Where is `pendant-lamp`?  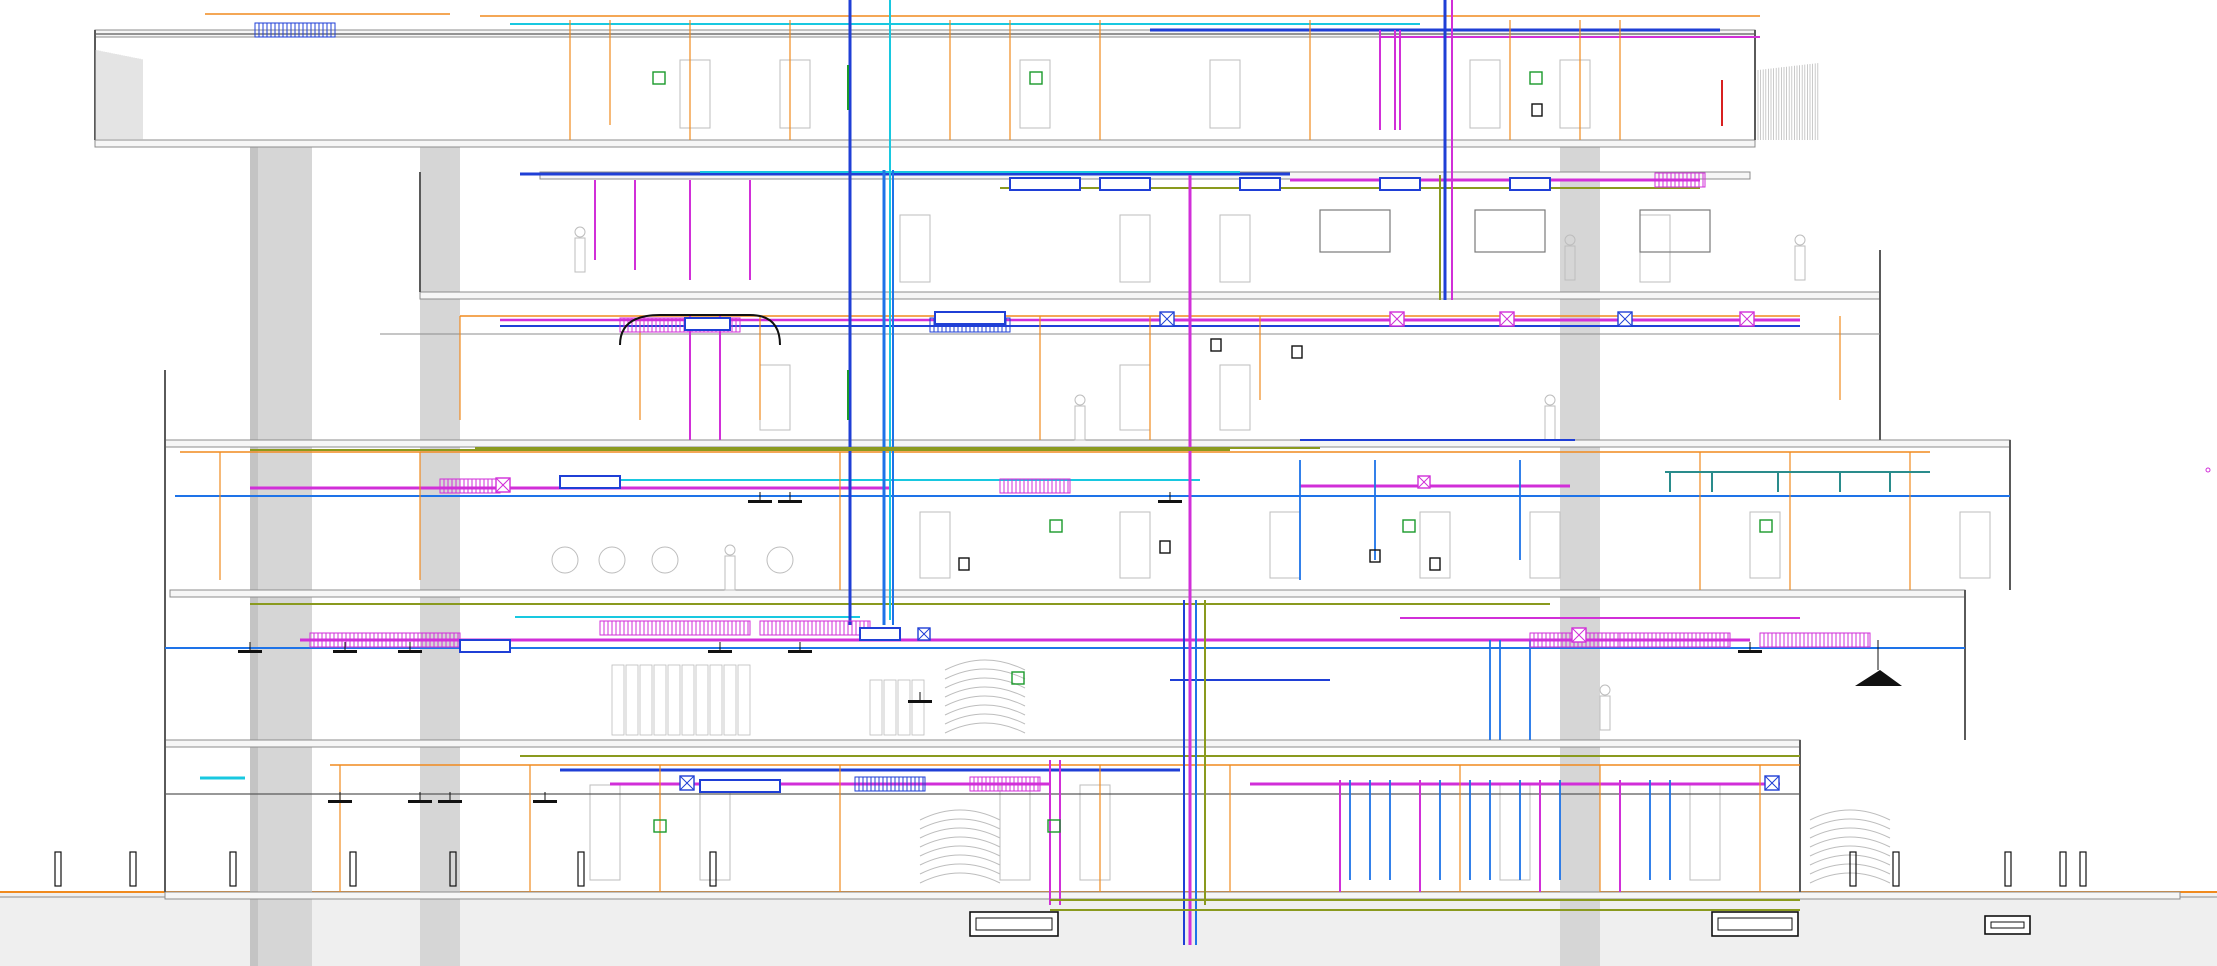
pendant-lamp is located at coordinates (1878, 678).